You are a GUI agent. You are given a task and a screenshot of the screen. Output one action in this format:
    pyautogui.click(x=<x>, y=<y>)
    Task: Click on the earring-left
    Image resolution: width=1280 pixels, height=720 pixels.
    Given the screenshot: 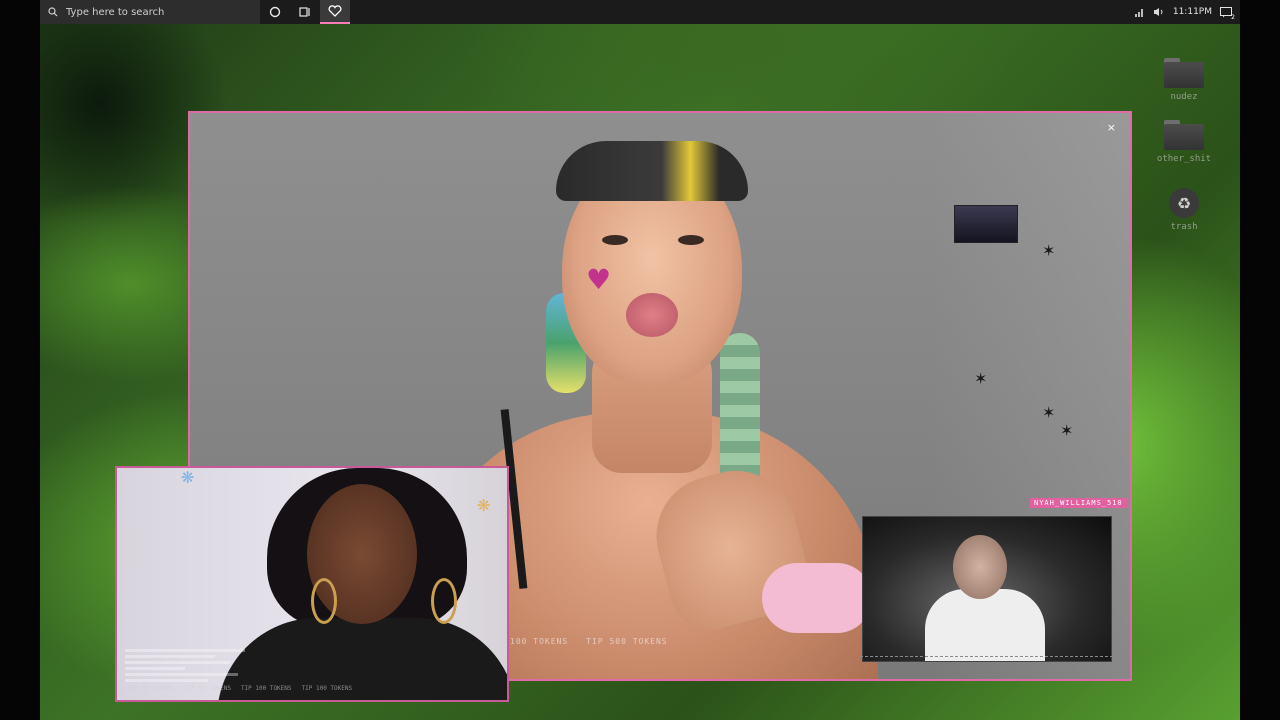 What is the action you would take?
    pyautogui.click(x=324, y=601)
    